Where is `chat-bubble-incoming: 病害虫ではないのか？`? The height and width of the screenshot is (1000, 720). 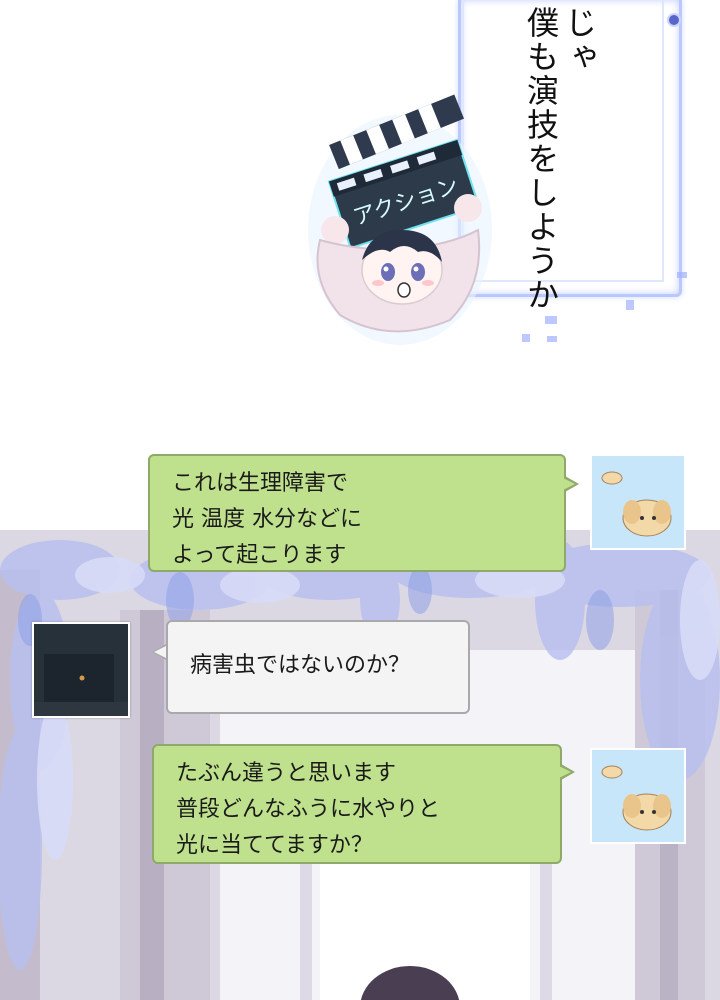
chat-bubble-incoming: 病害虫ではないのか？ is located at coordinates (318, 667).